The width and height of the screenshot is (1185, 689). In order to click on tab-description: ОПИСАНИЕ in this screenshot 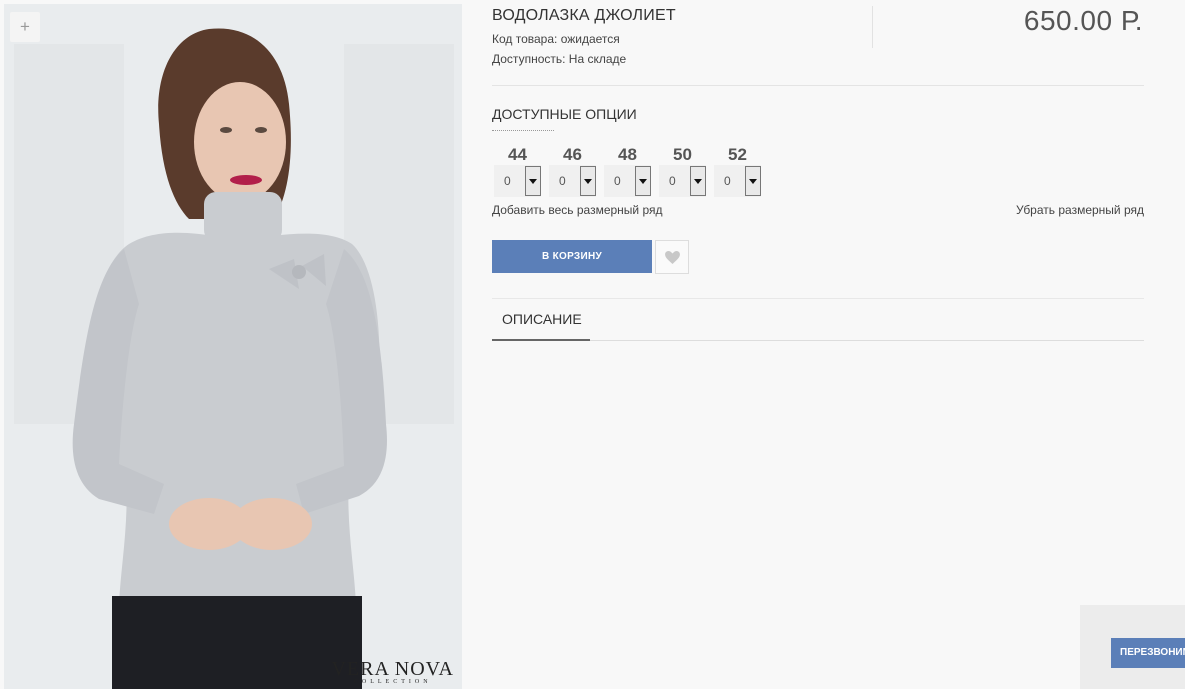, I will do `click(542, 319)`.